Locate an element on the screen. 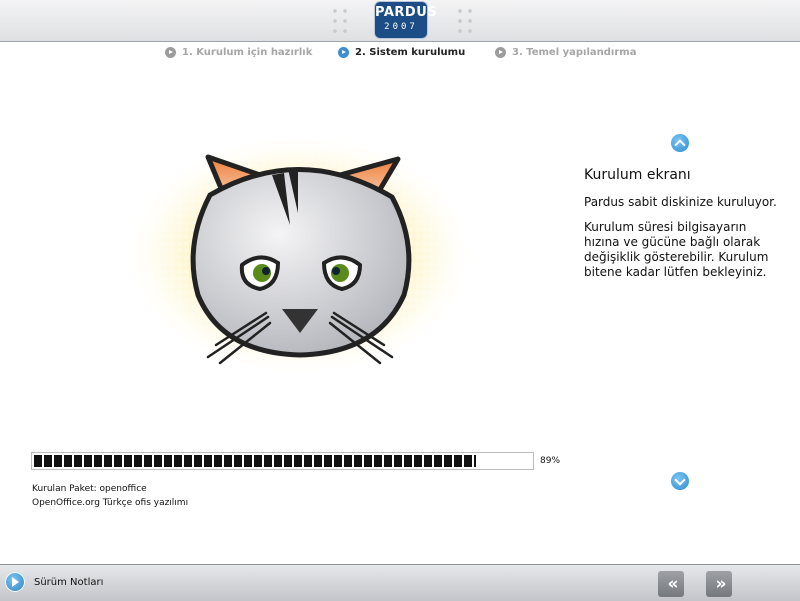  cat-eye-right is located at coordinates (342, 273).